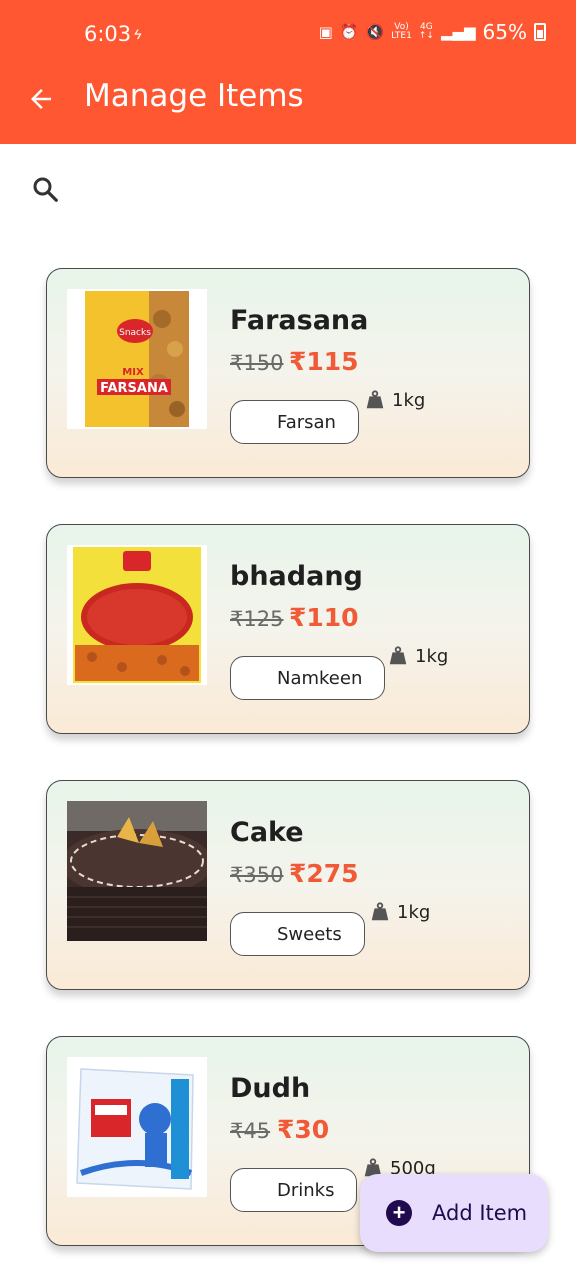 Image resolution: width=576 pixels, height=1280 pixels. What do you see at coordinates (540, 32) in the screenshot?
I see `battery-icon` at bounding box center [540, 32].